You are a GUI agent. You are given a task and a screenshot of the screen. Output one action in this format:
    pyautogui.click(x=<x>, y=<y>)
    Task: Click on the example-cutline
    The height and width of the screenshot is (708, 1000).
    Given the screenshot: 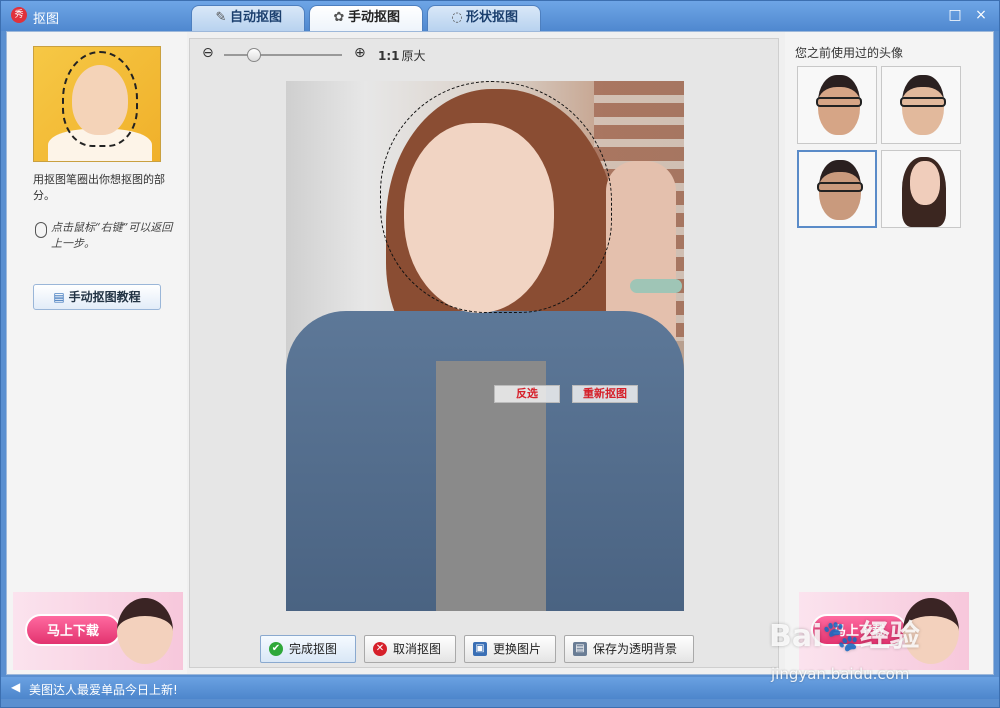 What is the action you would take?
    pyautogui.click(x=100, y=99)
    